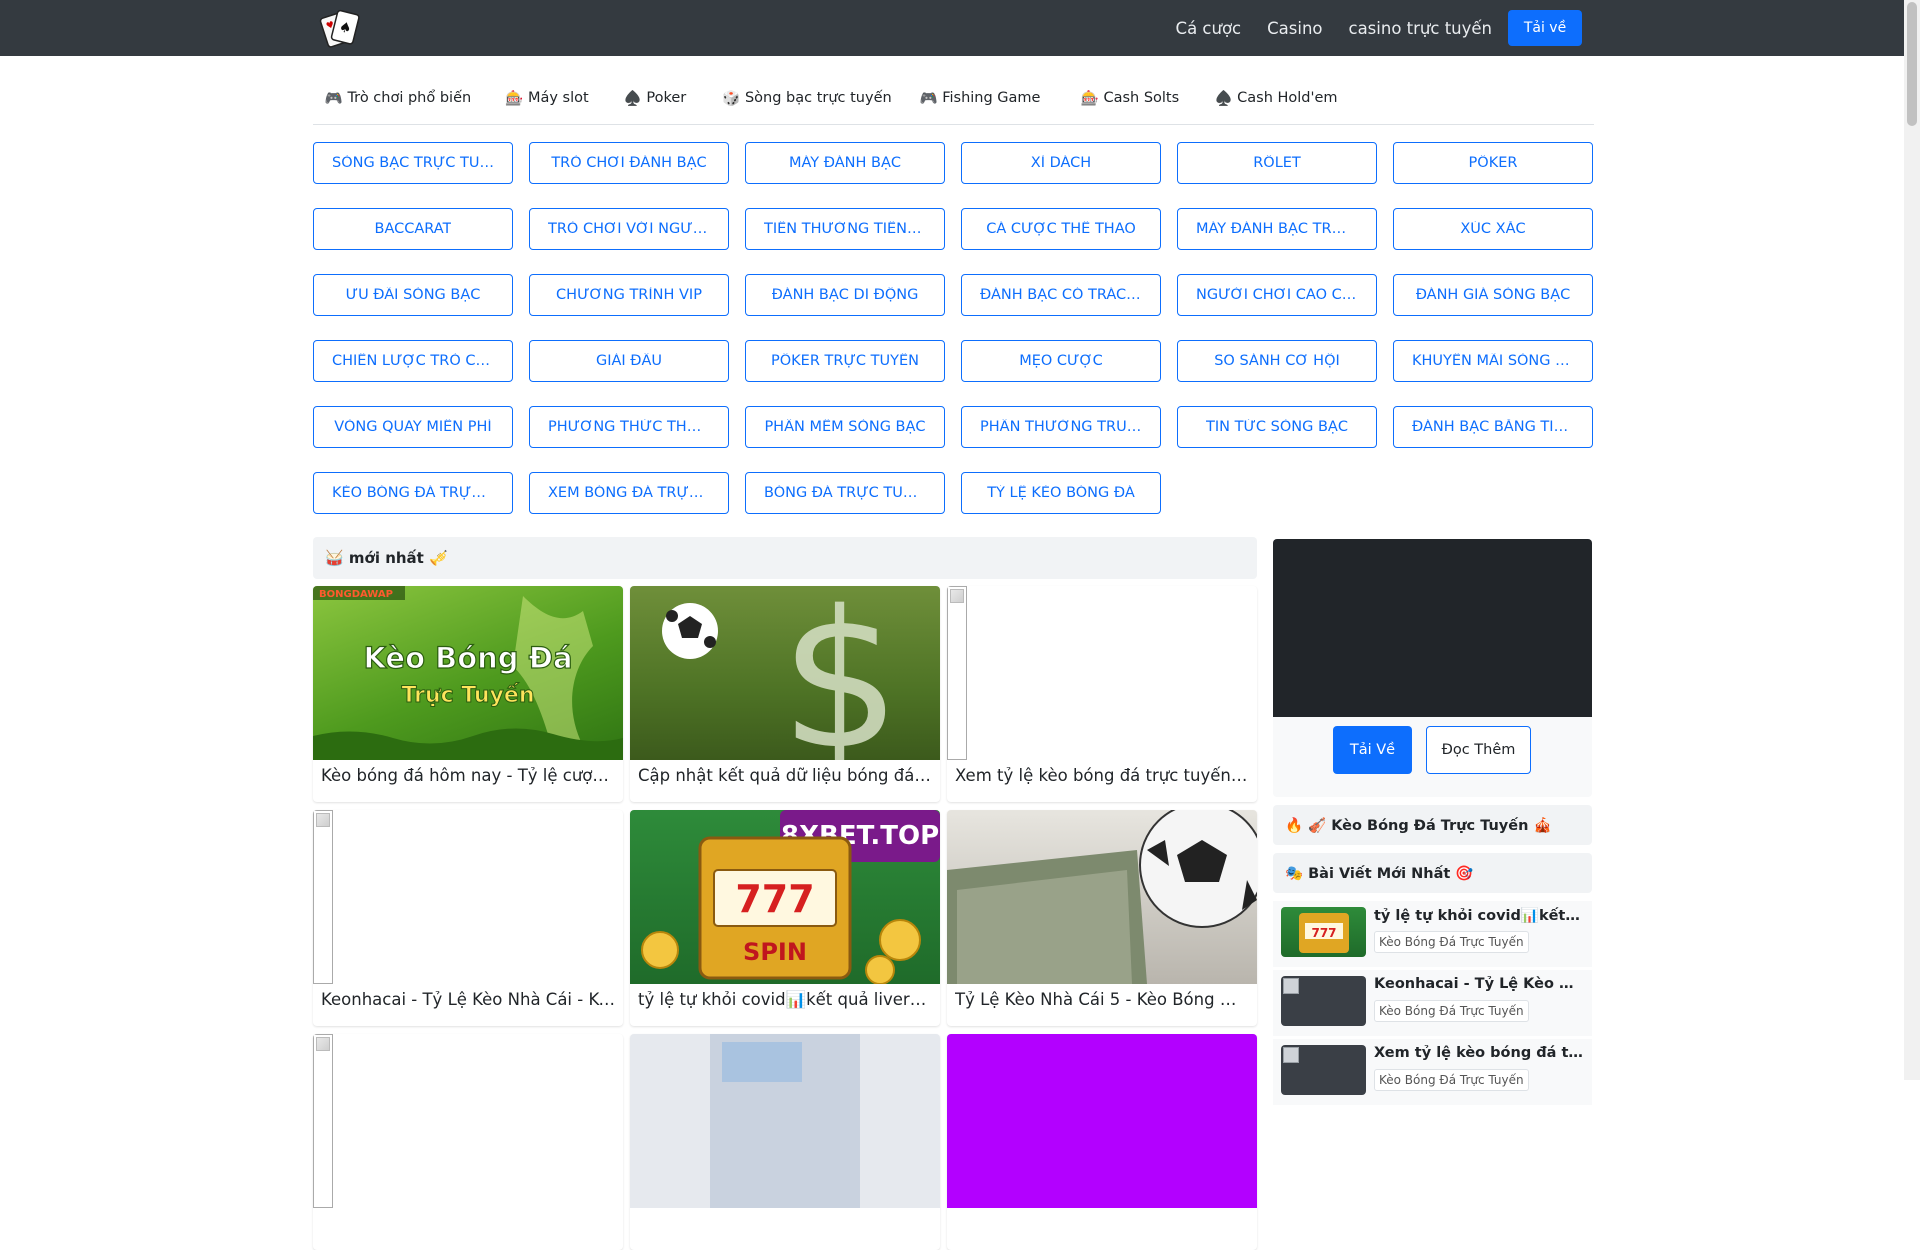 This screenshot has height=1250, width=1920. I want to click on tag-button: ĐÁNH GIÁ SÒNG BẠC, so click(1493, 295).